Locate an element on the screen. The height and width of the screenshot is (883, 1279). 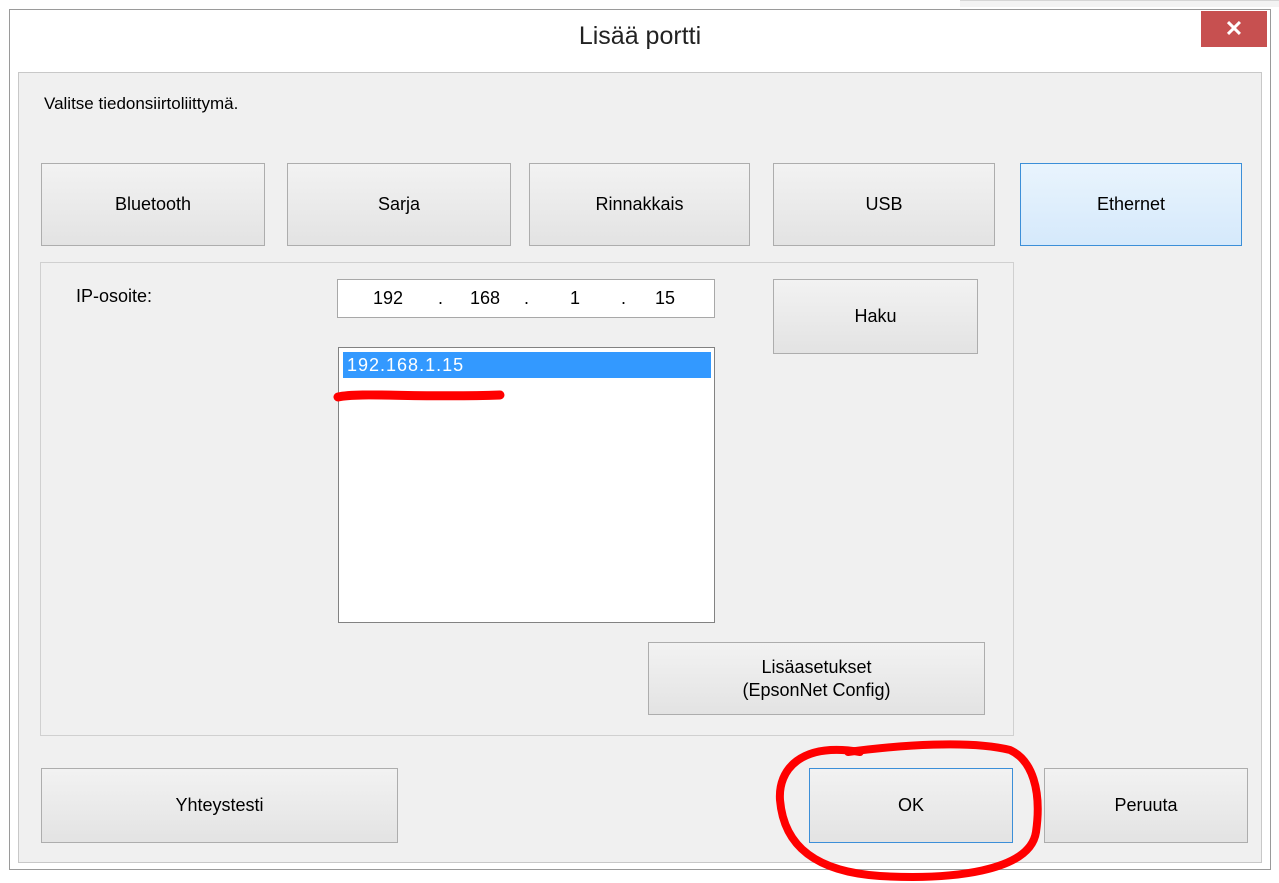
connection-test-button: Yhteystesti is located at coordinates (219, 805).